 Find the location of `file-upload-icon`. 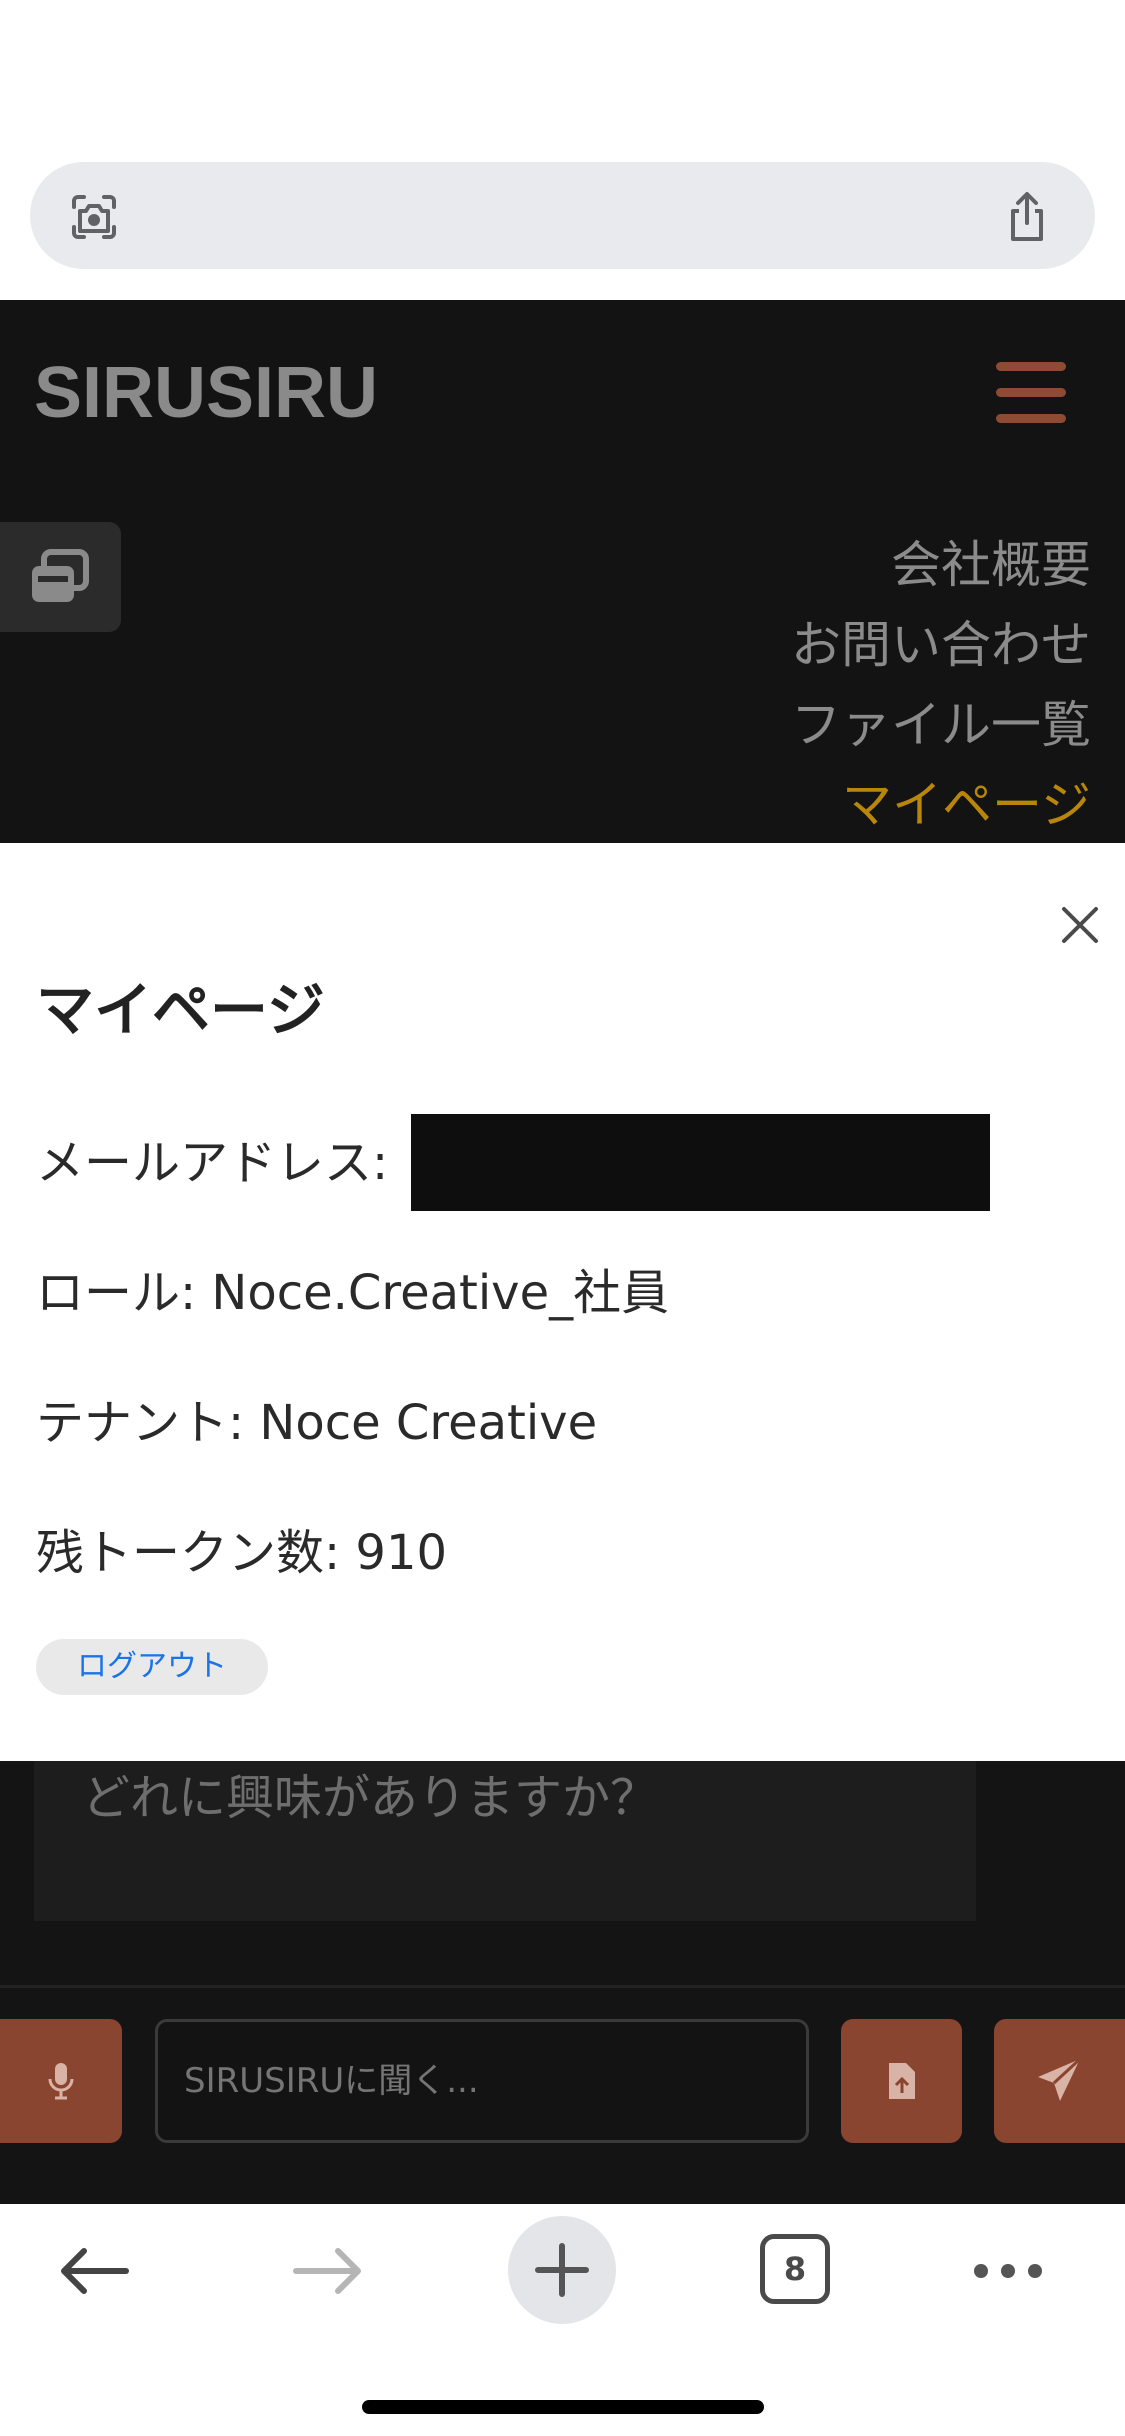

file-upload-icon is located at coordinates (902, 2081).